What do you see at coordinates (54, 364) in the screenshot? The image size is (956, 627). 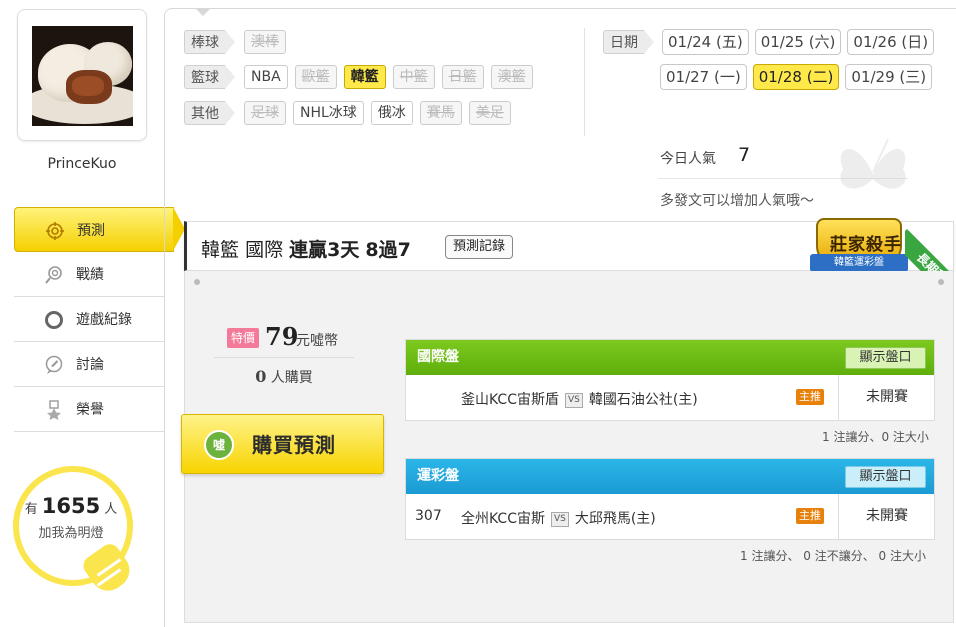 I see `chat-icon` at bounding box center [54, 364].